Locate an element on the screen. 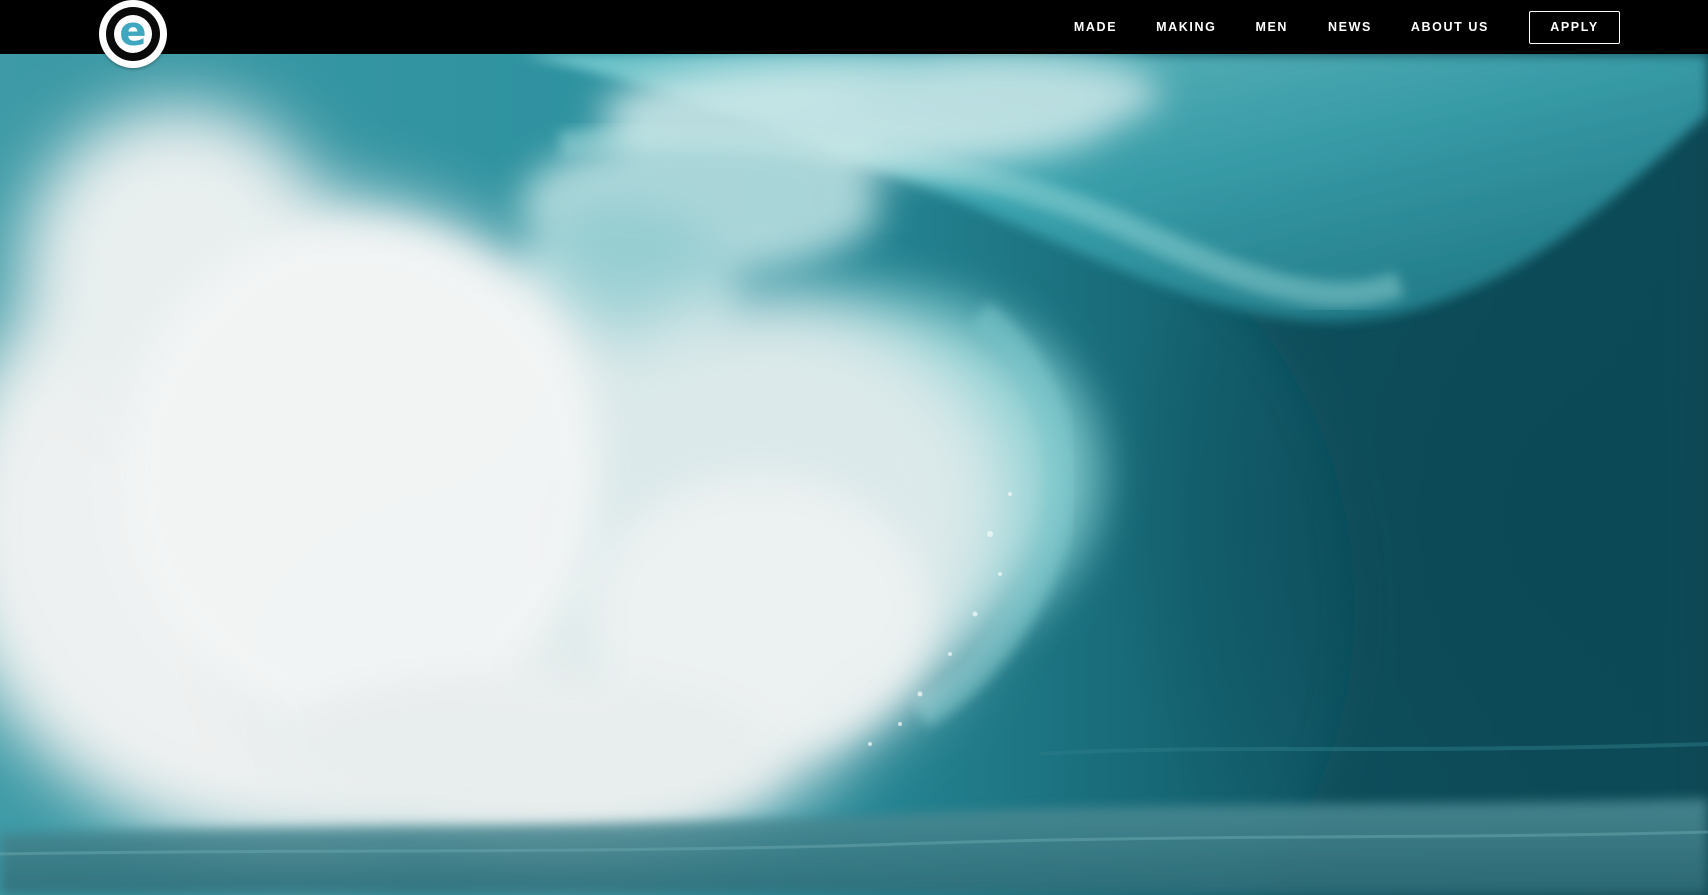 Image resolution: width=1708 pixels, height=895 pixels. nav-item-men: MEN is located at coordinates (1271, 27).